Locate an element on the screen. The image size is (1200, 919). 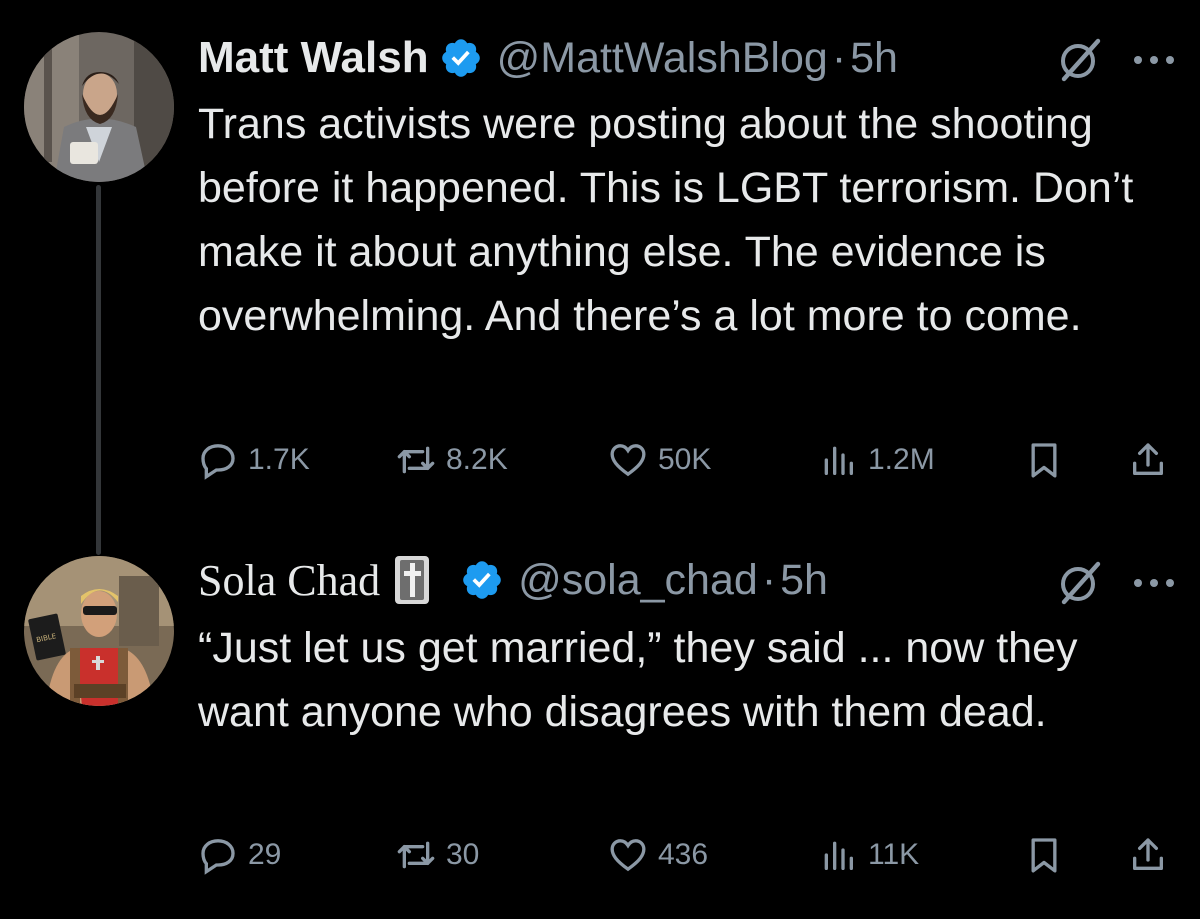
views-count: 11K is located at coordinates (894, 854).